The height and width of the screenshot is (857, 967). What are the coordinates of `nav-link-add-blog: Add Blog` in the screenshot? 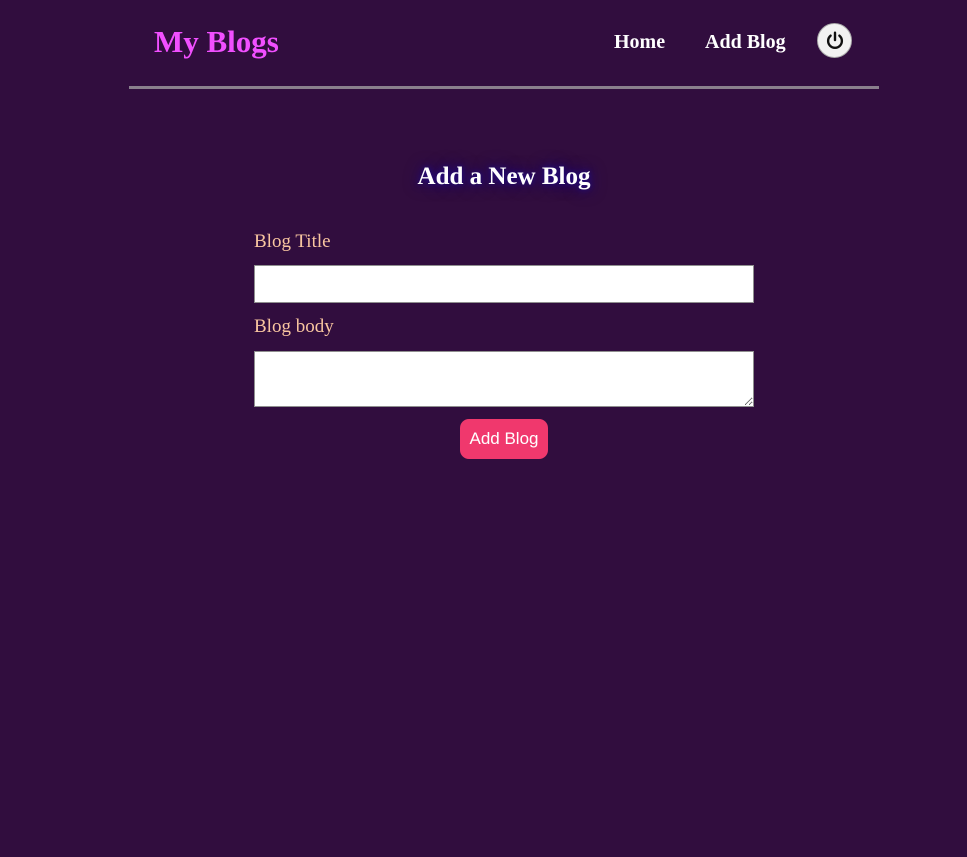 It's located at (745, 42).